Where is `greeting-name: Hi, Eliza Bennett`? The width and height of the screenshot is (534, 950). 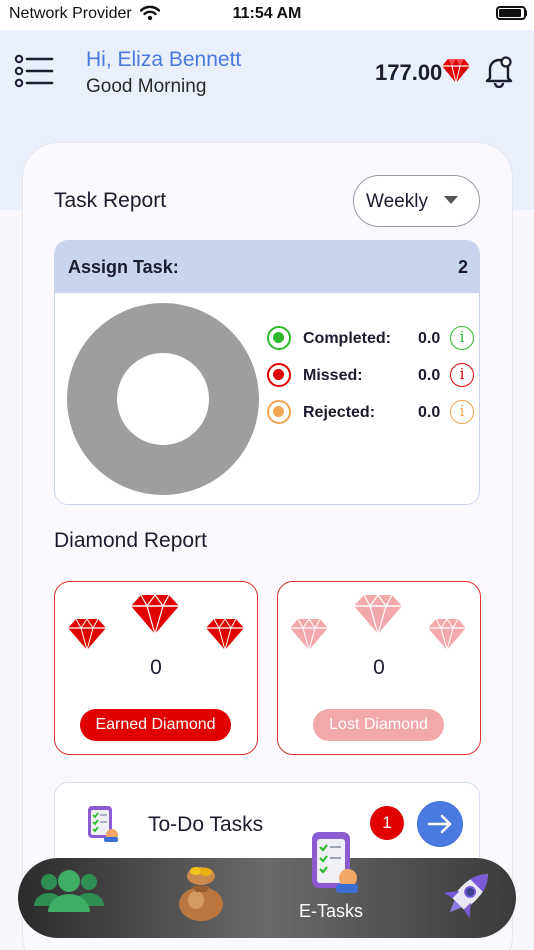
greeting-name: Hi, Eliza Bennett is located at coordinates (164, 59).